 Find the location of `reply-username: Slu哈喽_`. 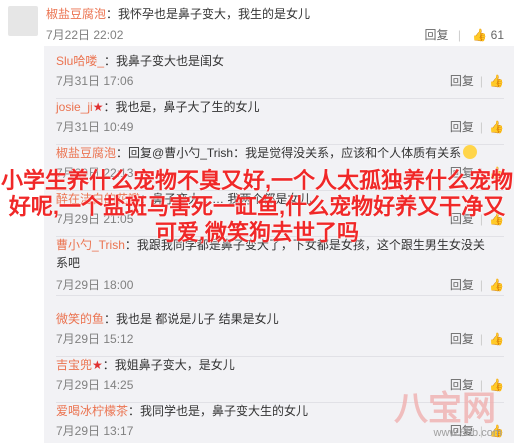

reply-username: Slu哈喽_ is located at coordinates (80, 61).